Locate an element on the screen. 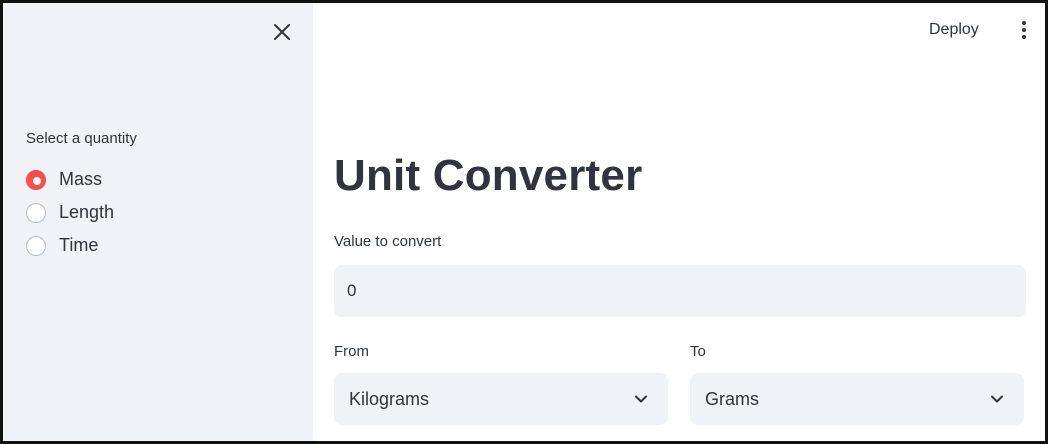  page-title: Unit Converter is located at coordinates (488, 175).